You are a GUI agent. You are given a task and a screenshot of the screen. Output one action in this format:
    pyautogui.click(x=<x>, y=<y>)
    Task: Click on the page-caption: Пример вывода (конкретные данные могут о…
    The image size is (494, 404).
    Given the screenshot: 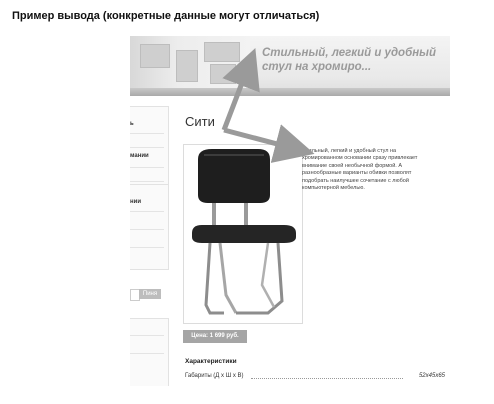 What is the action you would take?
    pyautogui.click(x=166, y=16)
    